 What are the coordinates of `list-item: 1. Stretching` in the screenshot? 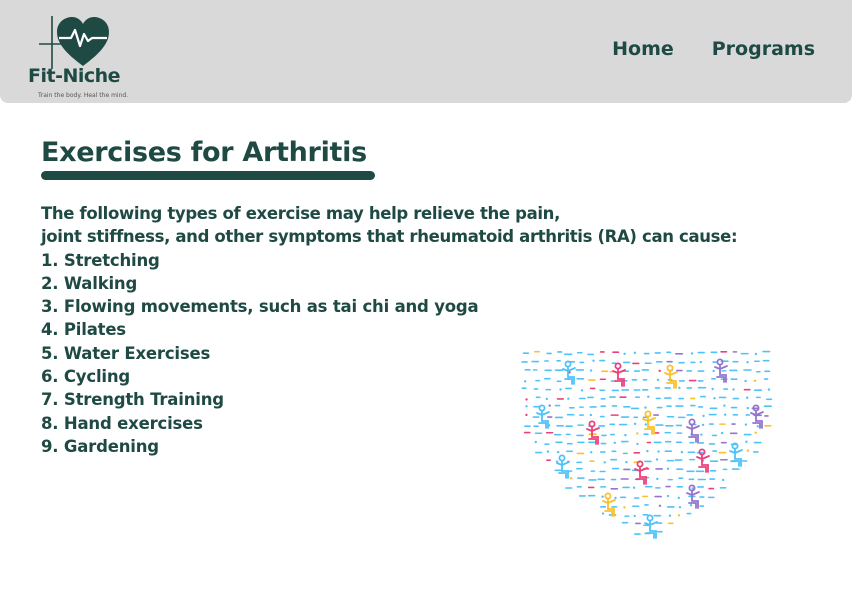 It's located at (100, 260).